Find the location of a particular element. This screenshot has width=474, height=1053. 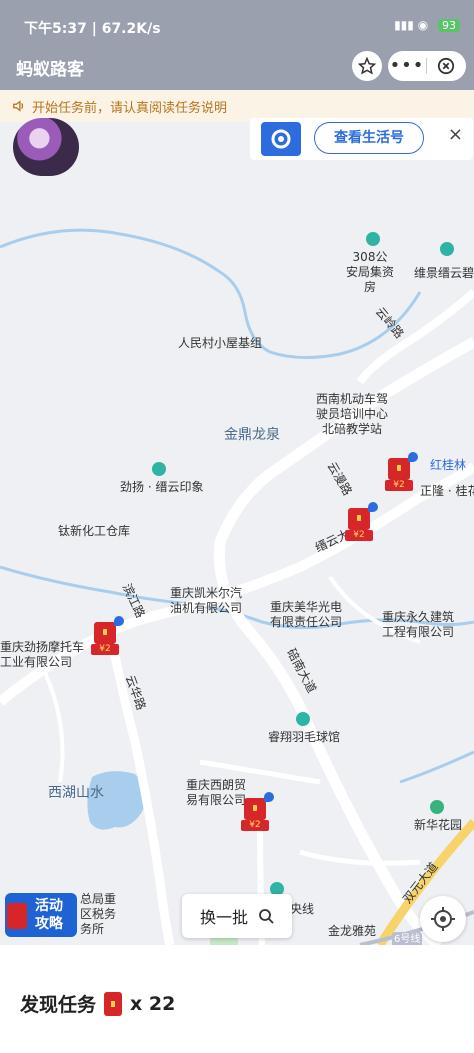

map-label-xinhua: 新华花园 is located at coordinates (438, 825).